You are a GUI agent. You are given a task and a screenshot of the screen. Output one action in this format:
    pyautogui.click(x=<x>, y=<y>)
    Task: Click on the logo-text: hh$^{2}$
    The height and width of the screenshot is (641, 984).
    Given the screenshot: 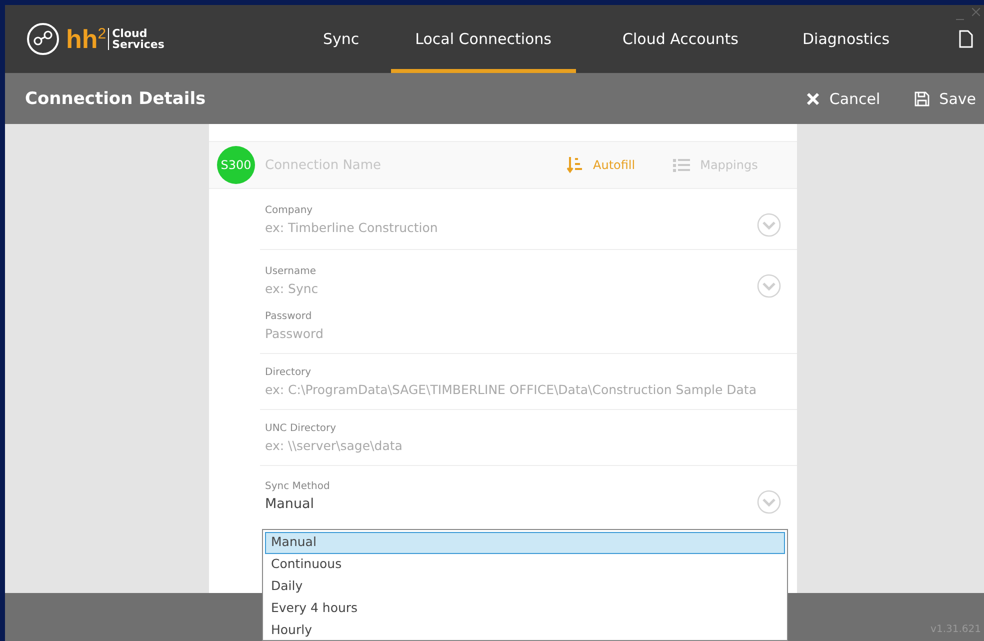 What is the action you would take?
    pyautogui.click(x=86, y=39)
    